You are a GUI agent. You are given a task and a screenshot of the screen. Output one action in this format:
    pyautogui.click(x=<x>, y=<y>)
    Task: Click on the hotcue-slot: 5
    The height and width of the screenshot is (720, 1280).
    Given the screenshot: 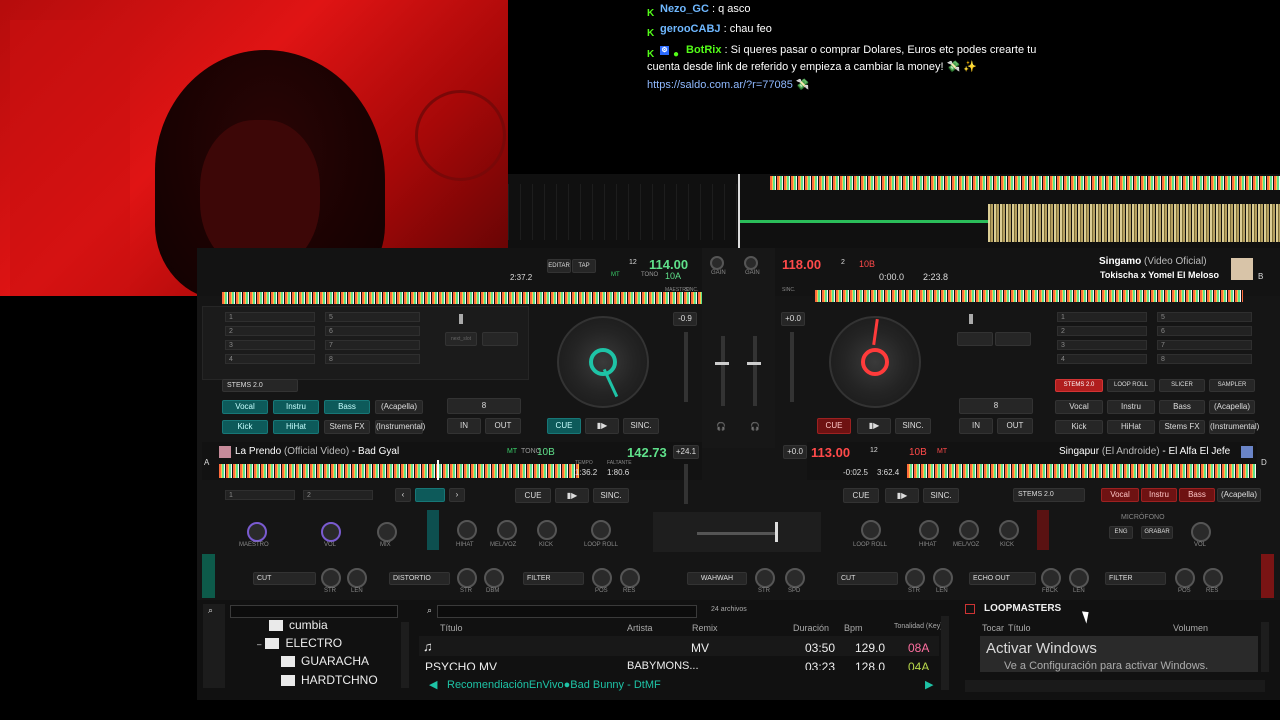 What is the action you would take?
    pyautogui.click(x=372, y=317)
    